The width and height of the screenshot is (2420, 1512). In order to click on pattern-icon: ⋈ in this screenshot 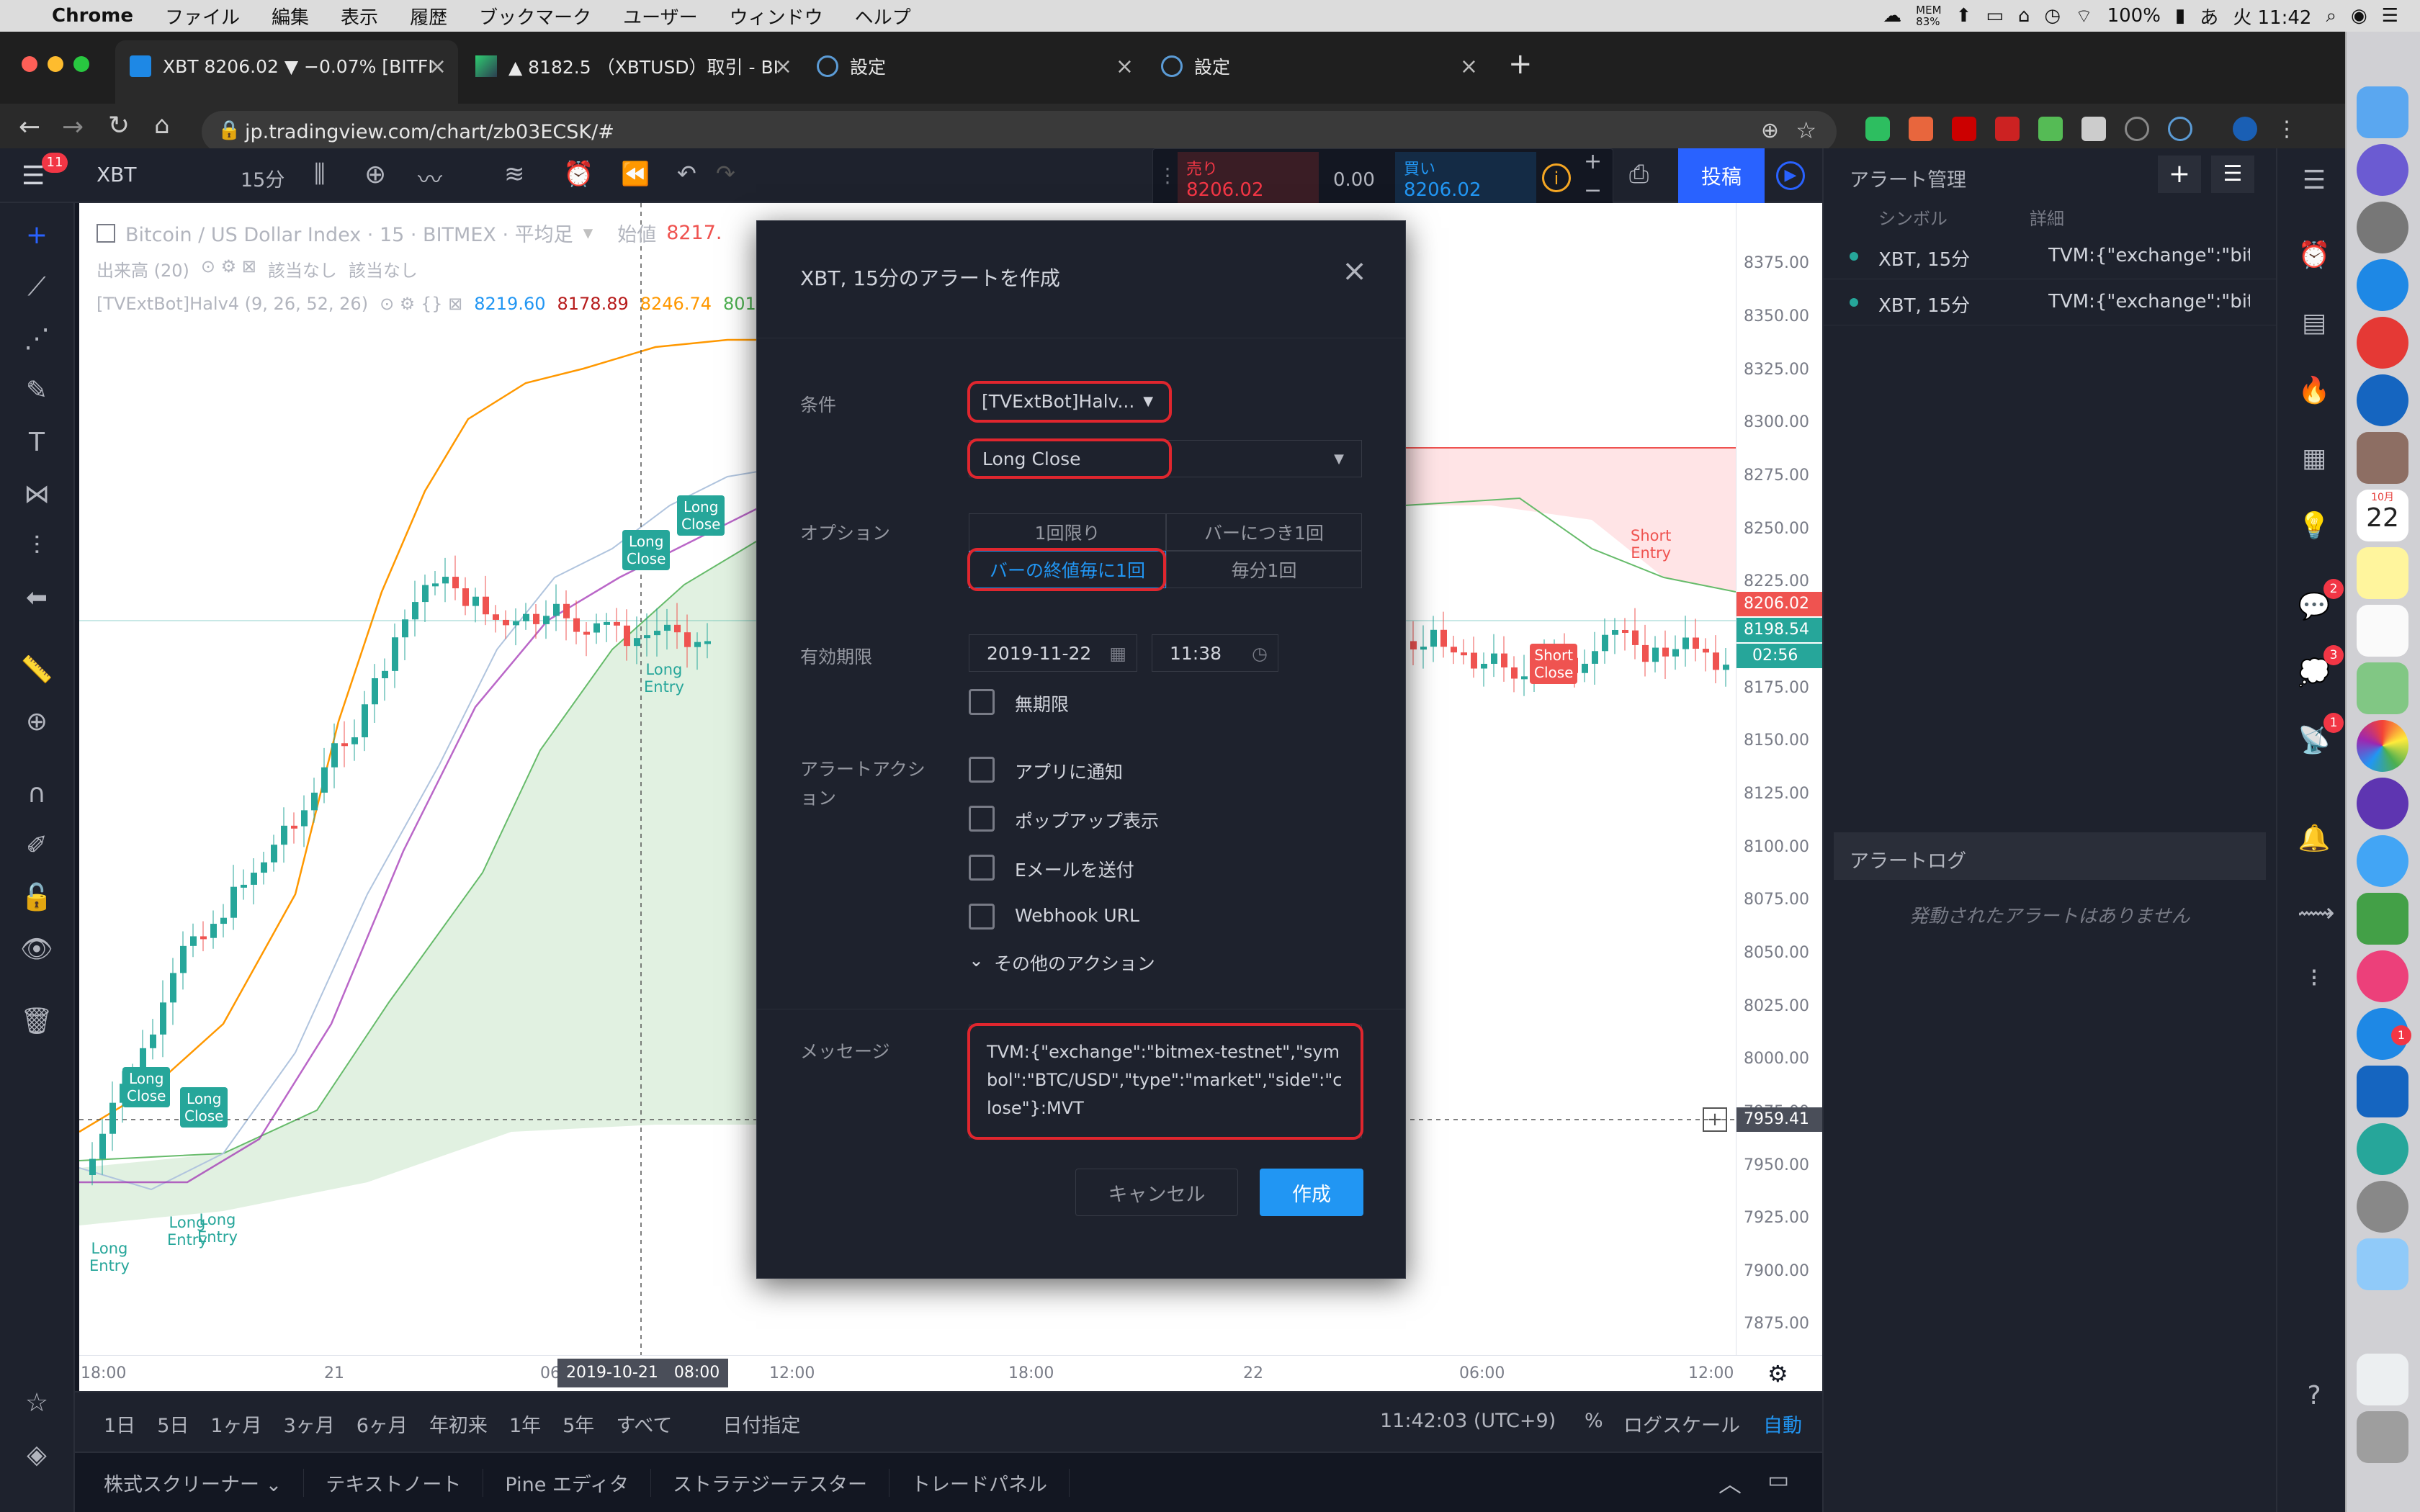, I will do `click(36, 494)`.